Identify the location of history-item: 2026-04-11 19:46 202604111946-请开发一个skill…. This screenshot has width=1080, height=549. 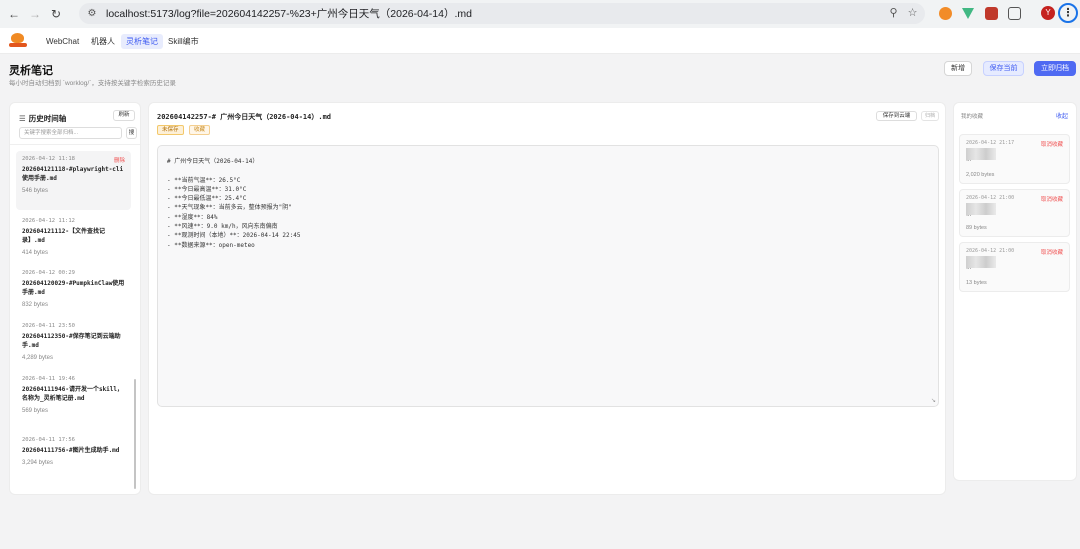
(73, 395).